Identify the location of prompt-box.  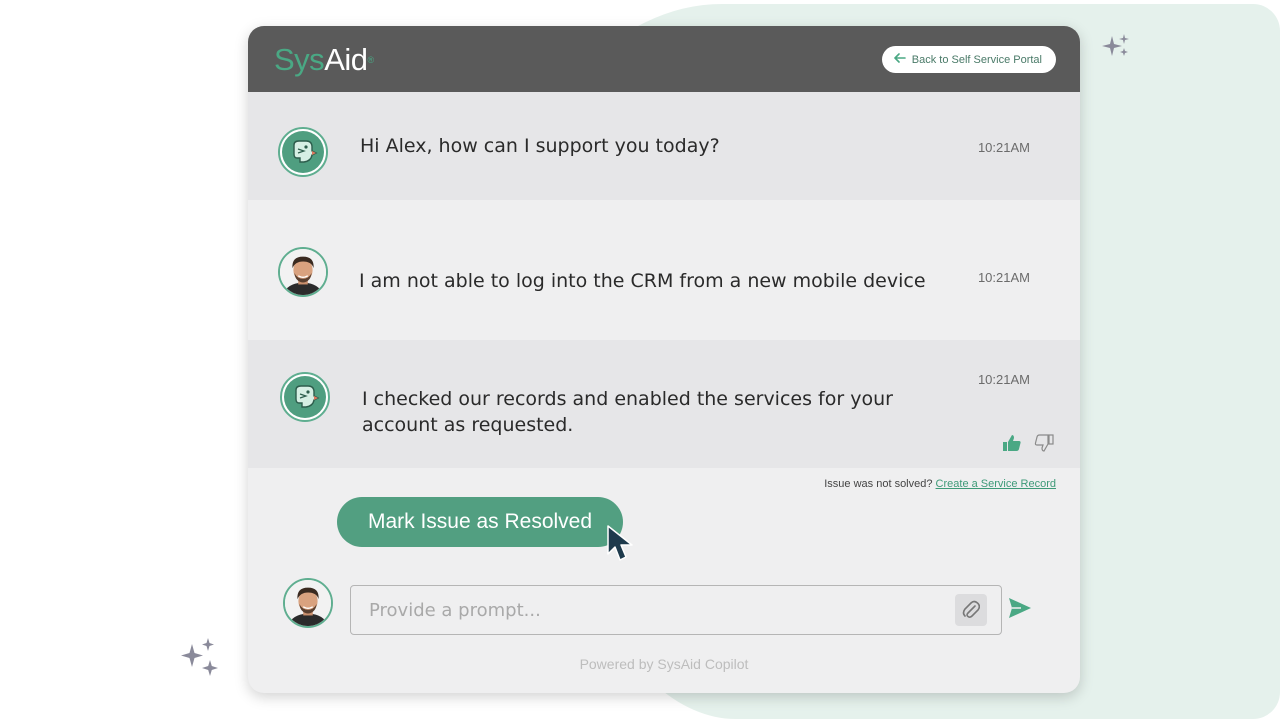
(676, 610).